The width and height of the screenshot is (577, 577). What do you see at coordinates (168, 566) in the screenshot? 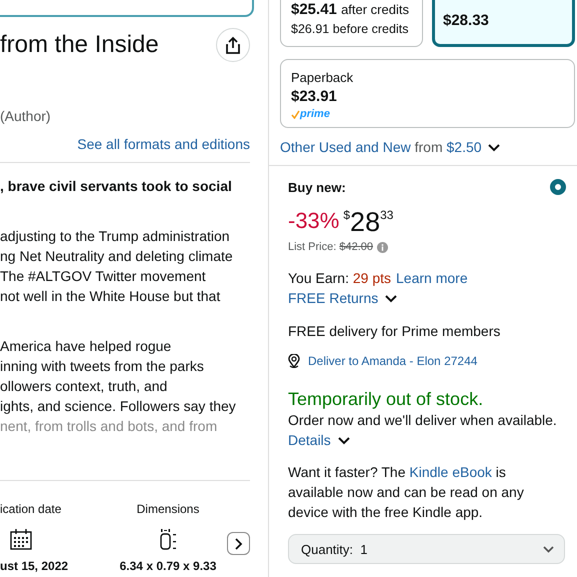
I see `detail-value: 6.34 x 0.79 x 9.33` at bounding box center [168, 566].